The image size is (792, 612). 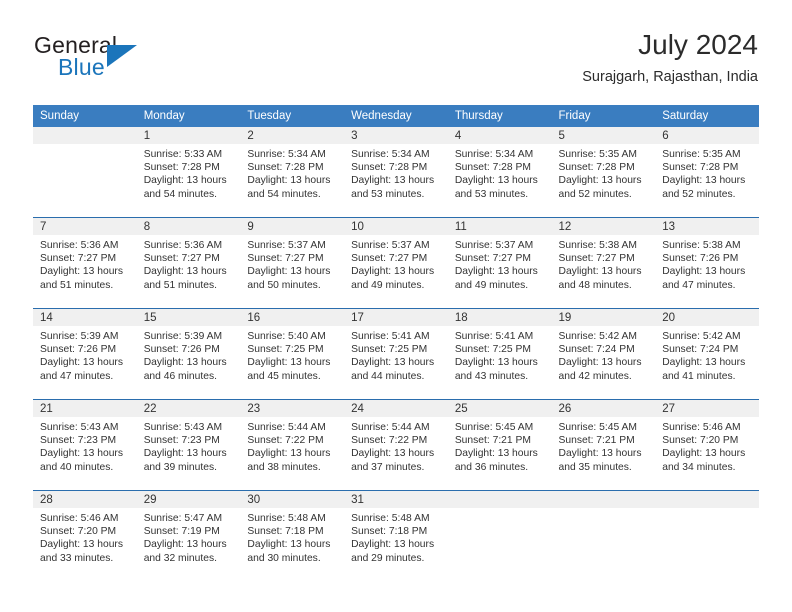 I want to click on sunset-text: Sunset: 7:21 PM, so click(x=596, y=441).